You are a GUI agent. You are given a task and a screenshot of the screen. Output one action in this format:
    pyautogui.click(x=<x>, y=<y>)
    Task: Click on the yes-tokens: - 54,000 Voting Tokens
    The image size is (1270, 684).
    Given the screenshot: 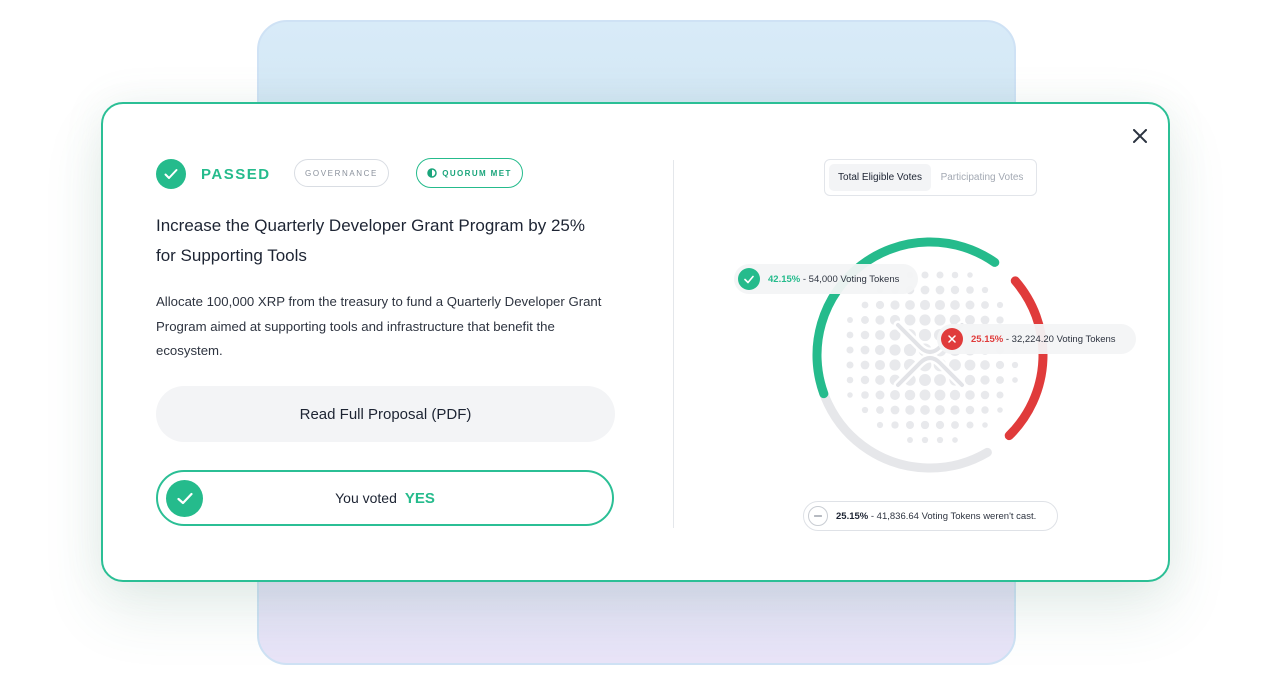 What is the action you would take?
    pyautogui.click(x=850, y=279)
    